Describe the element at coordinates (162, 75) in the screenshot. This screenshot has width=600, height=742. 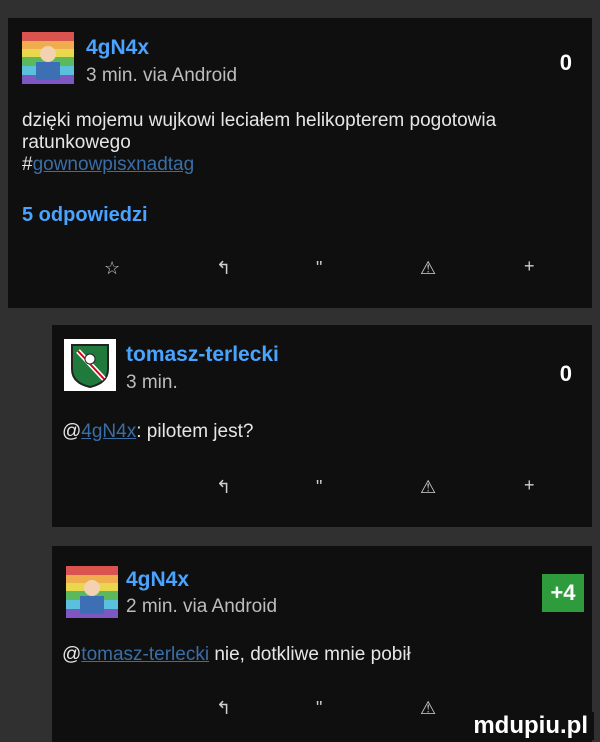
I see `post-meta: 3 min. via Android` at that location.